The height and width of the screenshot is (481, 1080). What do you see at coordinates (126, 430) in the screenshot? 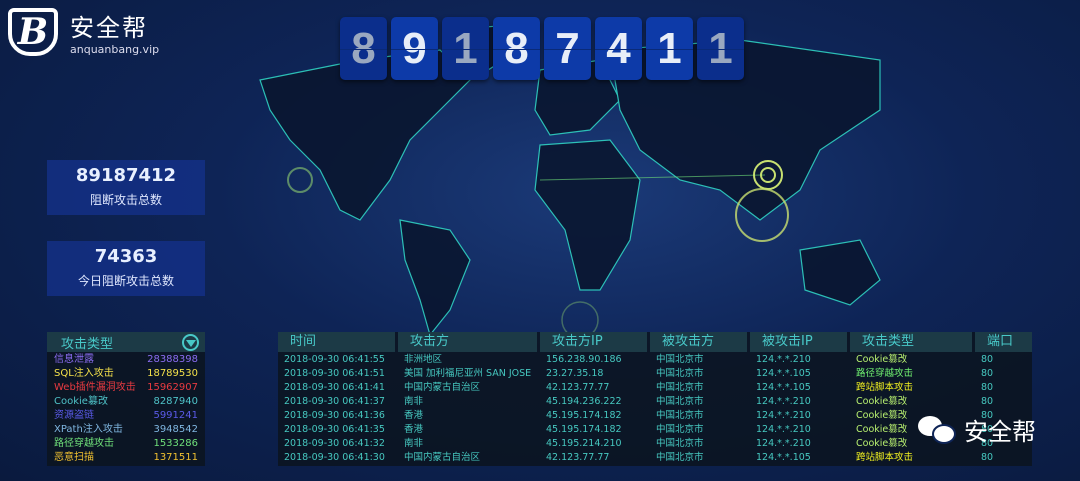
I see `attack-type-row: XPath注入攻击 3948542` at bounding box center [126, 430].